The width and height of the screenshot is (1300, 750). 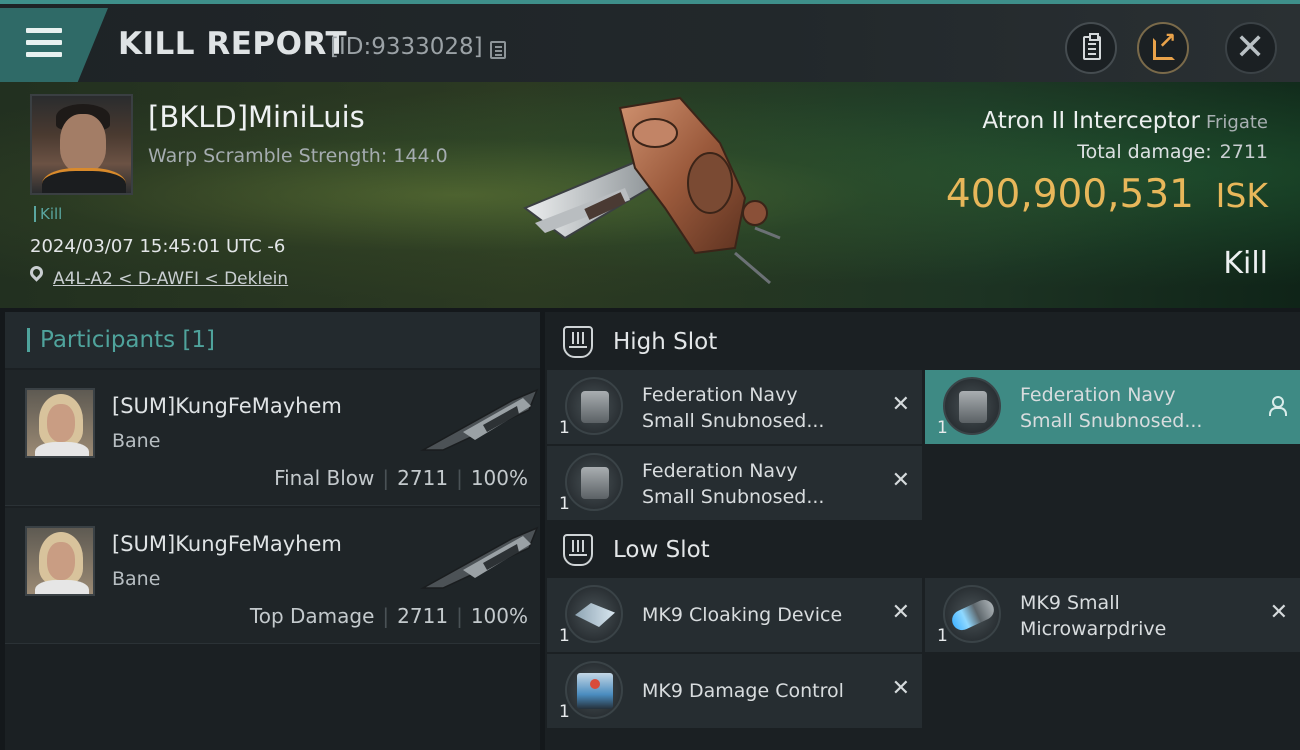 What do you see at coordinates (127, 340) in the screenshot?
I see `participants-label: Participants [1]` at bounding box center [127, 340].